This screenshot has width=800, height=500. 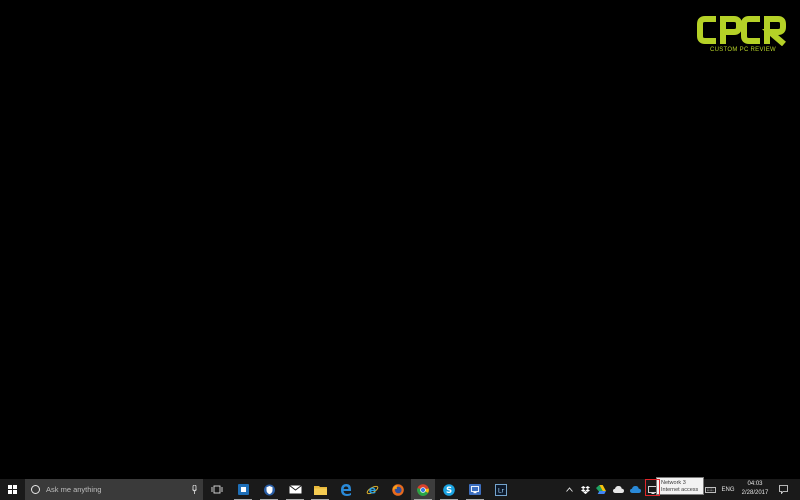 I want to click on taskbar-app-file-explorer, so click(x=320, y=489).